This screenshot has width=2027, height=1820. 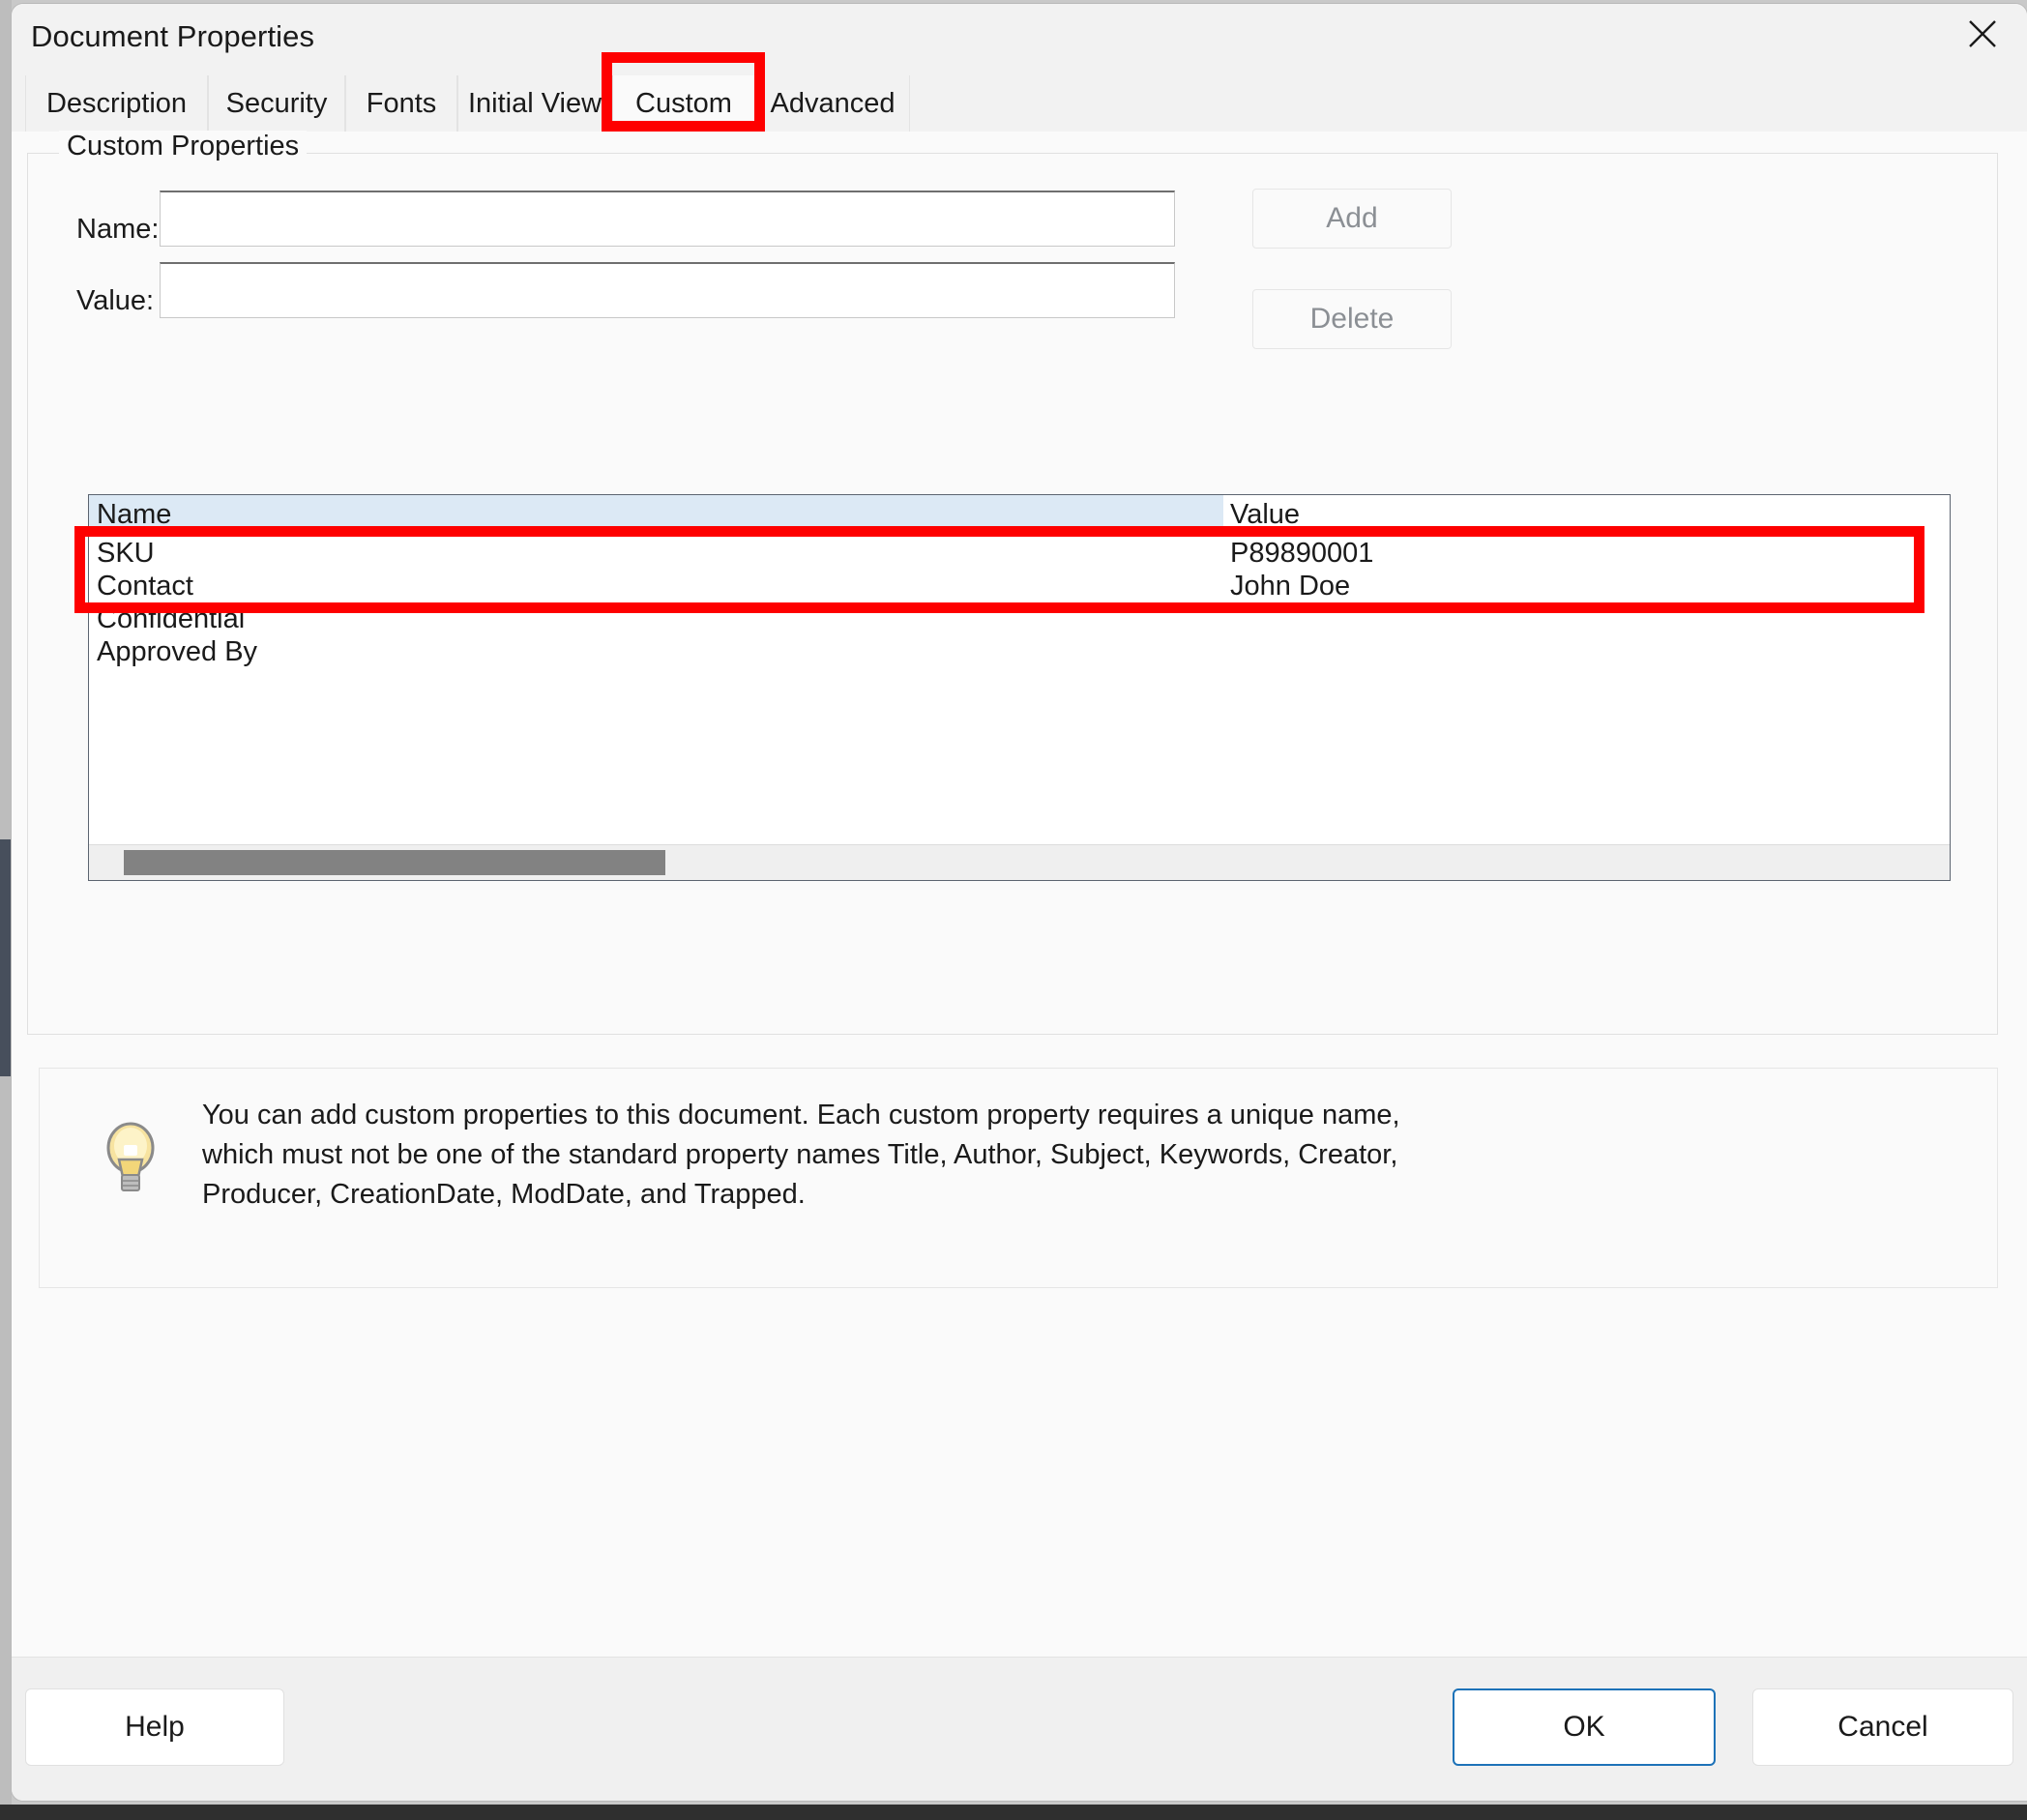 I want to click on dialog-titlebar: Document Properties, so click(x=1019, y=39).